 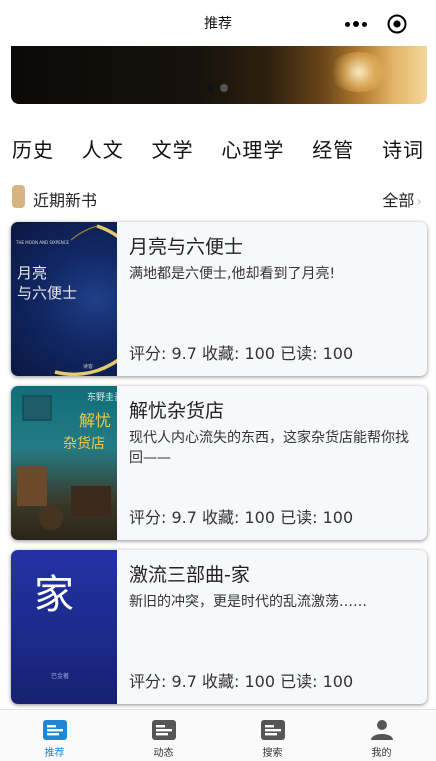 I want to click on close-target-icon, so click(x=397, y=24).